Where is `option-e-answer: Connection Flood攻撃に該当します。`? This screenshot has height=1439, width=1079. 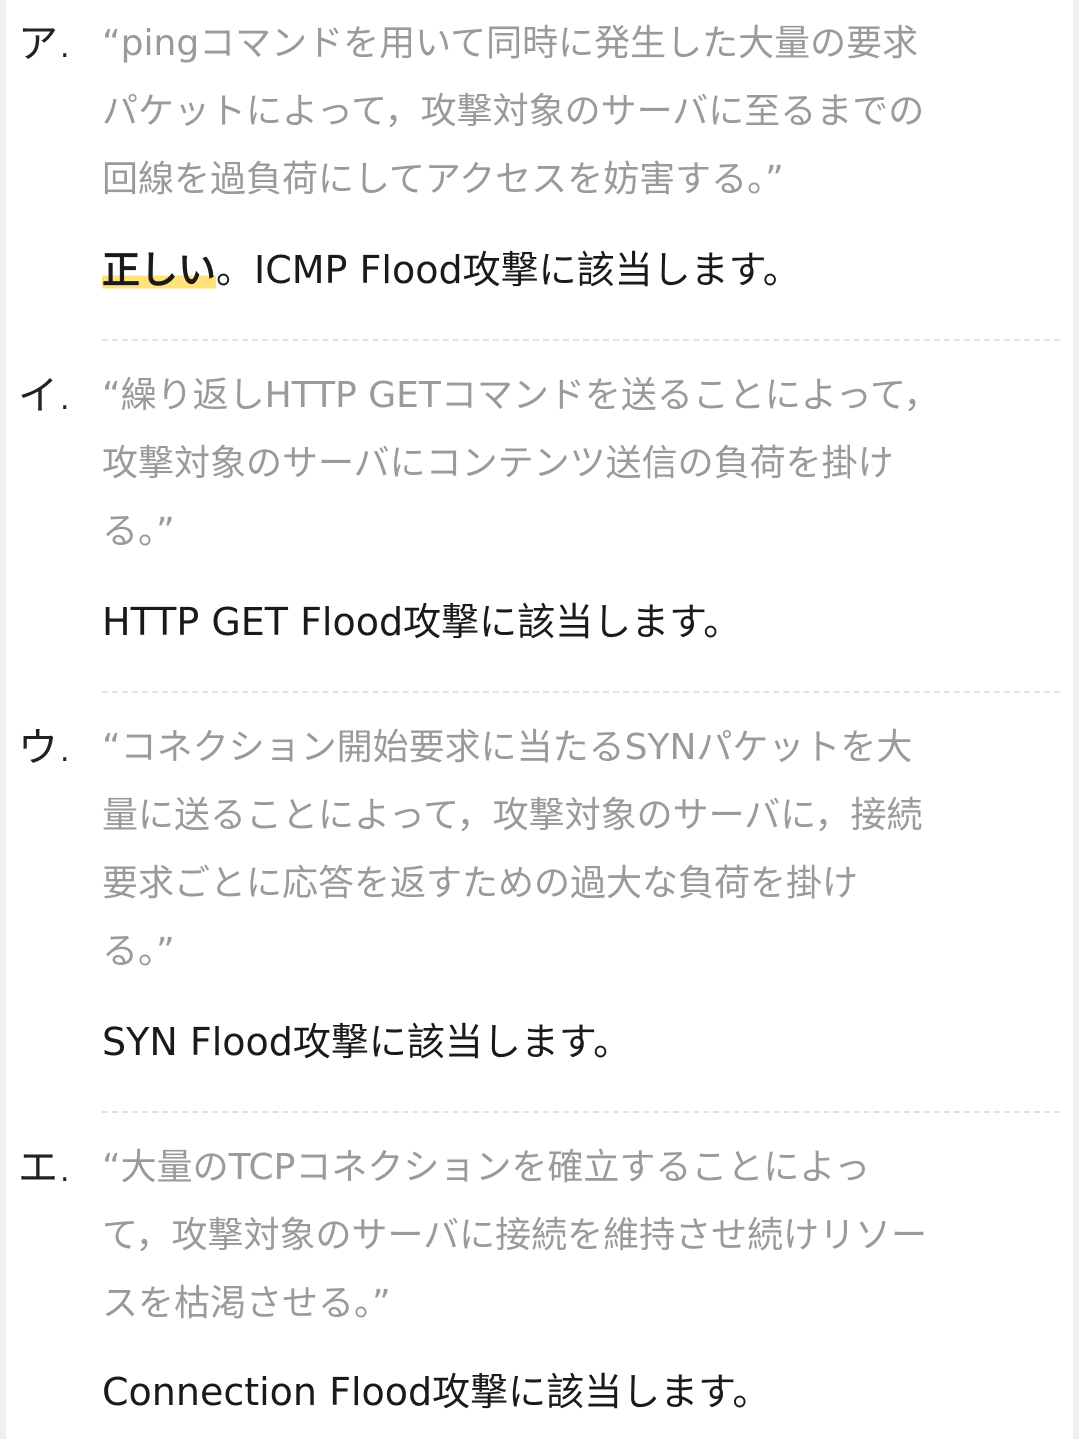 option-e-answer: Connection Flood攻撃に該当します。 is located at coordinates (581, 1392).